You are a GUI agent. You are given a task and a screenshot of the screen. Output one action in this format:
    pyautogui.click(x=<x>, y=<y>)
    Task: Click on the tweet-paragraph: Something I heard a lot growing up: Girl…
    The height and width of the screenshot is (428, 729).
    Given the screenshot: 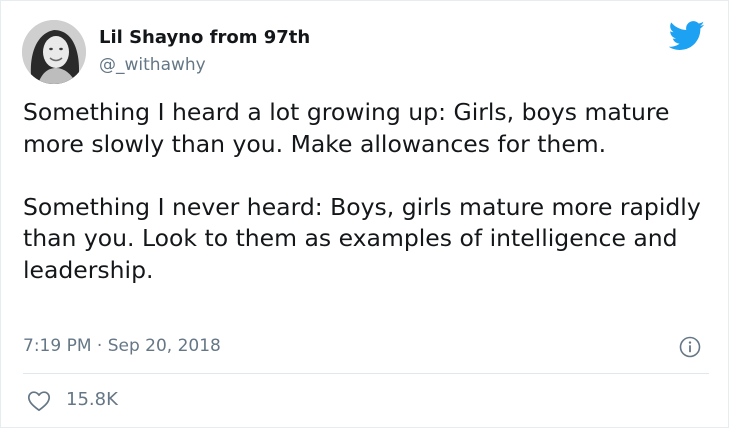 What is the action you would take?
    pyautogui.click(x=346, y=128)
    